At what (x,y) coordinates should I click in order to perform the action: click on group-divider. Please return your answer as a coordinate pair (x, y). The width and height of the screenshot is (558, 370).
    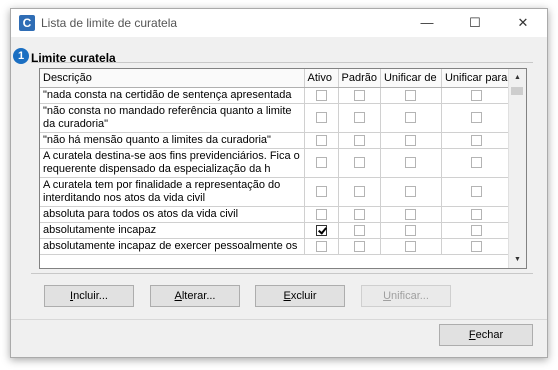
    Looking at the image, I should click on (282, 62).